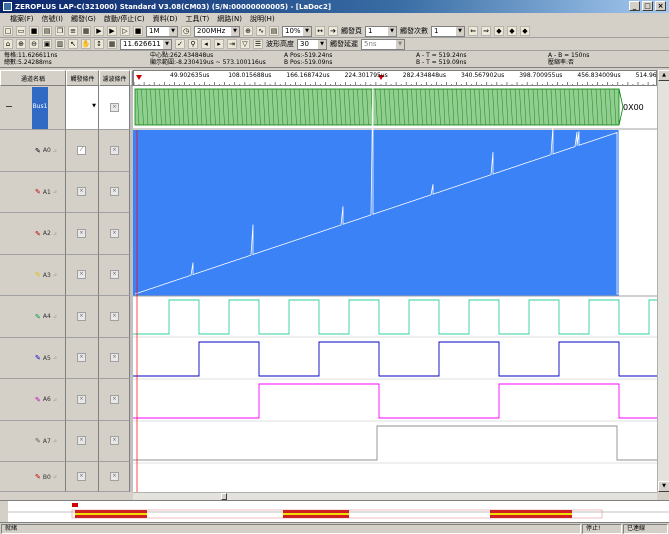  Describe the element at coordinates (124, 19) in the screenshot. I see `menu-run-stop: 啟動/停止(C)` at that location.